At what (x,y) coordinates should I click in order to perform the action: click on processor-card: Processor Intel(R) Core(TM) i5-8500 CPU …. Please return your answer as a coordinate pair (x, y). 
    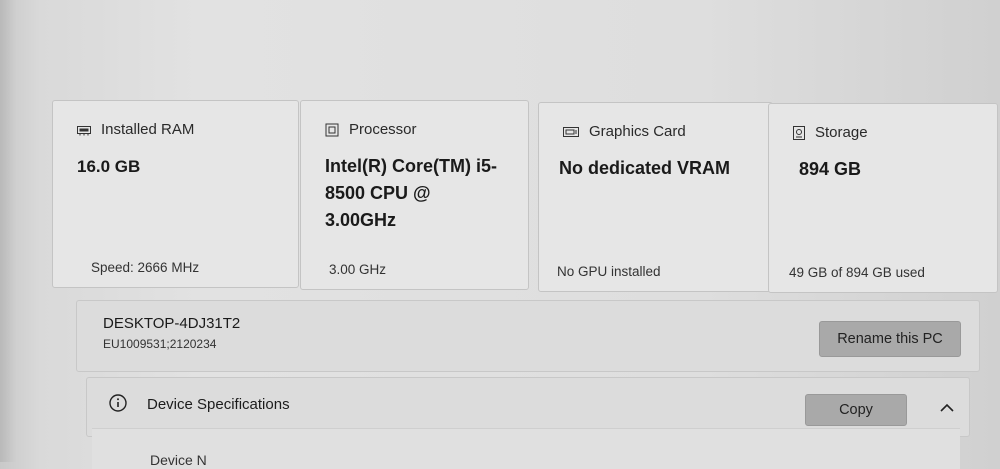
    Looking at the image, I should click on (414, 195).